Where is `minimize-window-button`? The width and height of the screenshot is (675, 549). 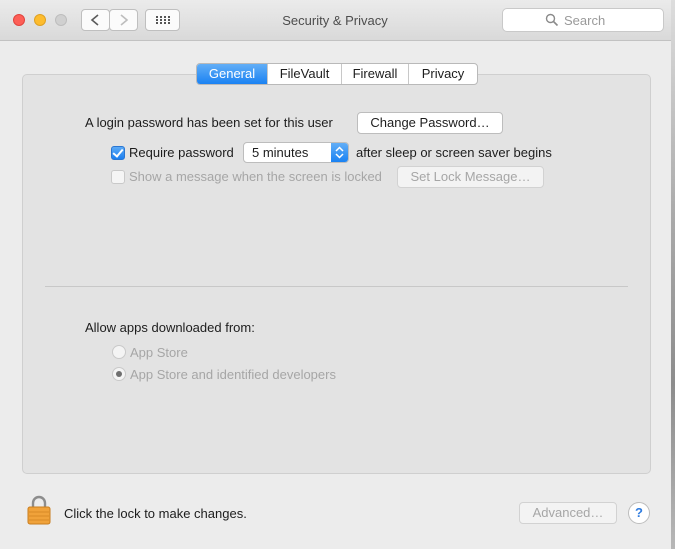
minimize-window-button is located at coordinates (40, 20).